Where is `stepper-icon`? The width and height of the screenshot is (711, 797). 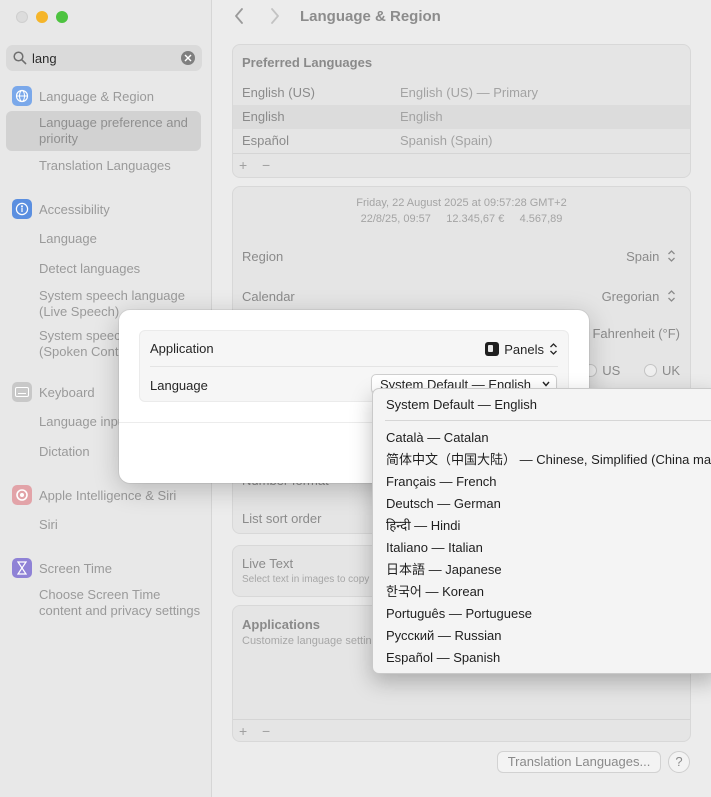
stepper-icon is located at coordinates (553, 349).